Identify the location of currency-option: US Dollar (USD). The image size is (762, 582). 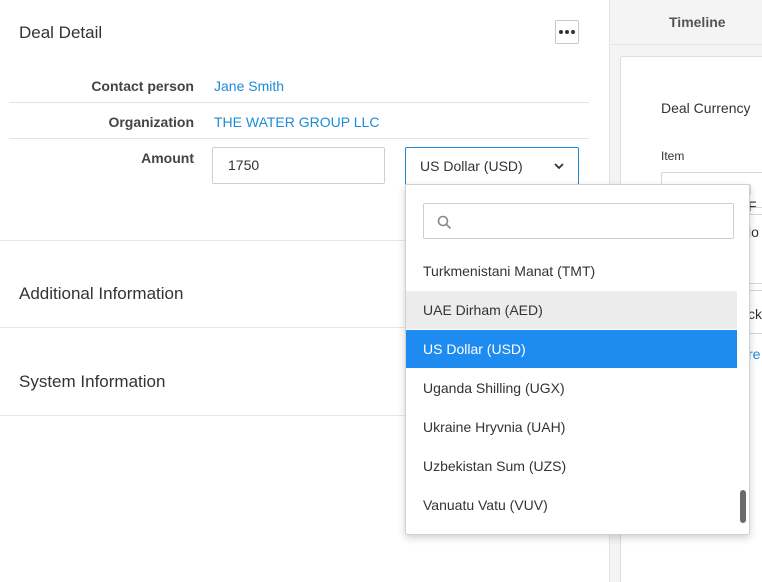
(571, 349).